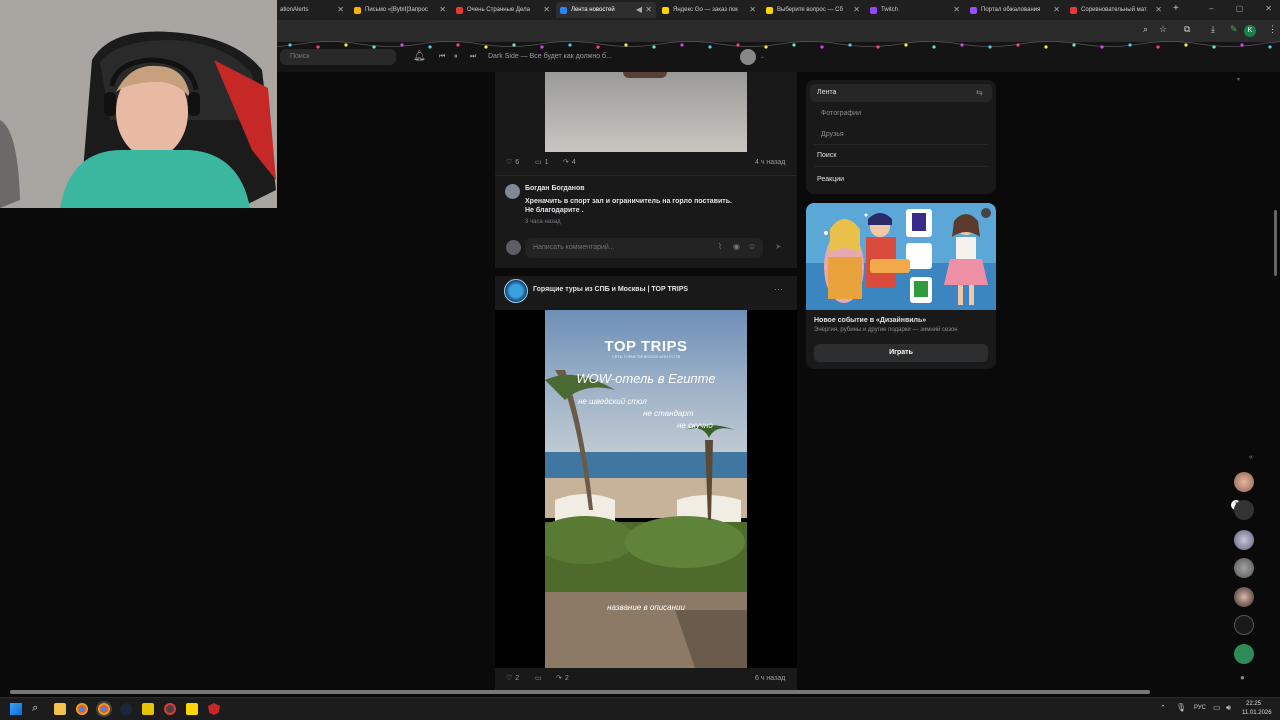 Image resolution: width=1280 pixels, height=720 pixels. I want to click on browser-tab-active: Лента новостей ◀ ✕, so click(606, 10).